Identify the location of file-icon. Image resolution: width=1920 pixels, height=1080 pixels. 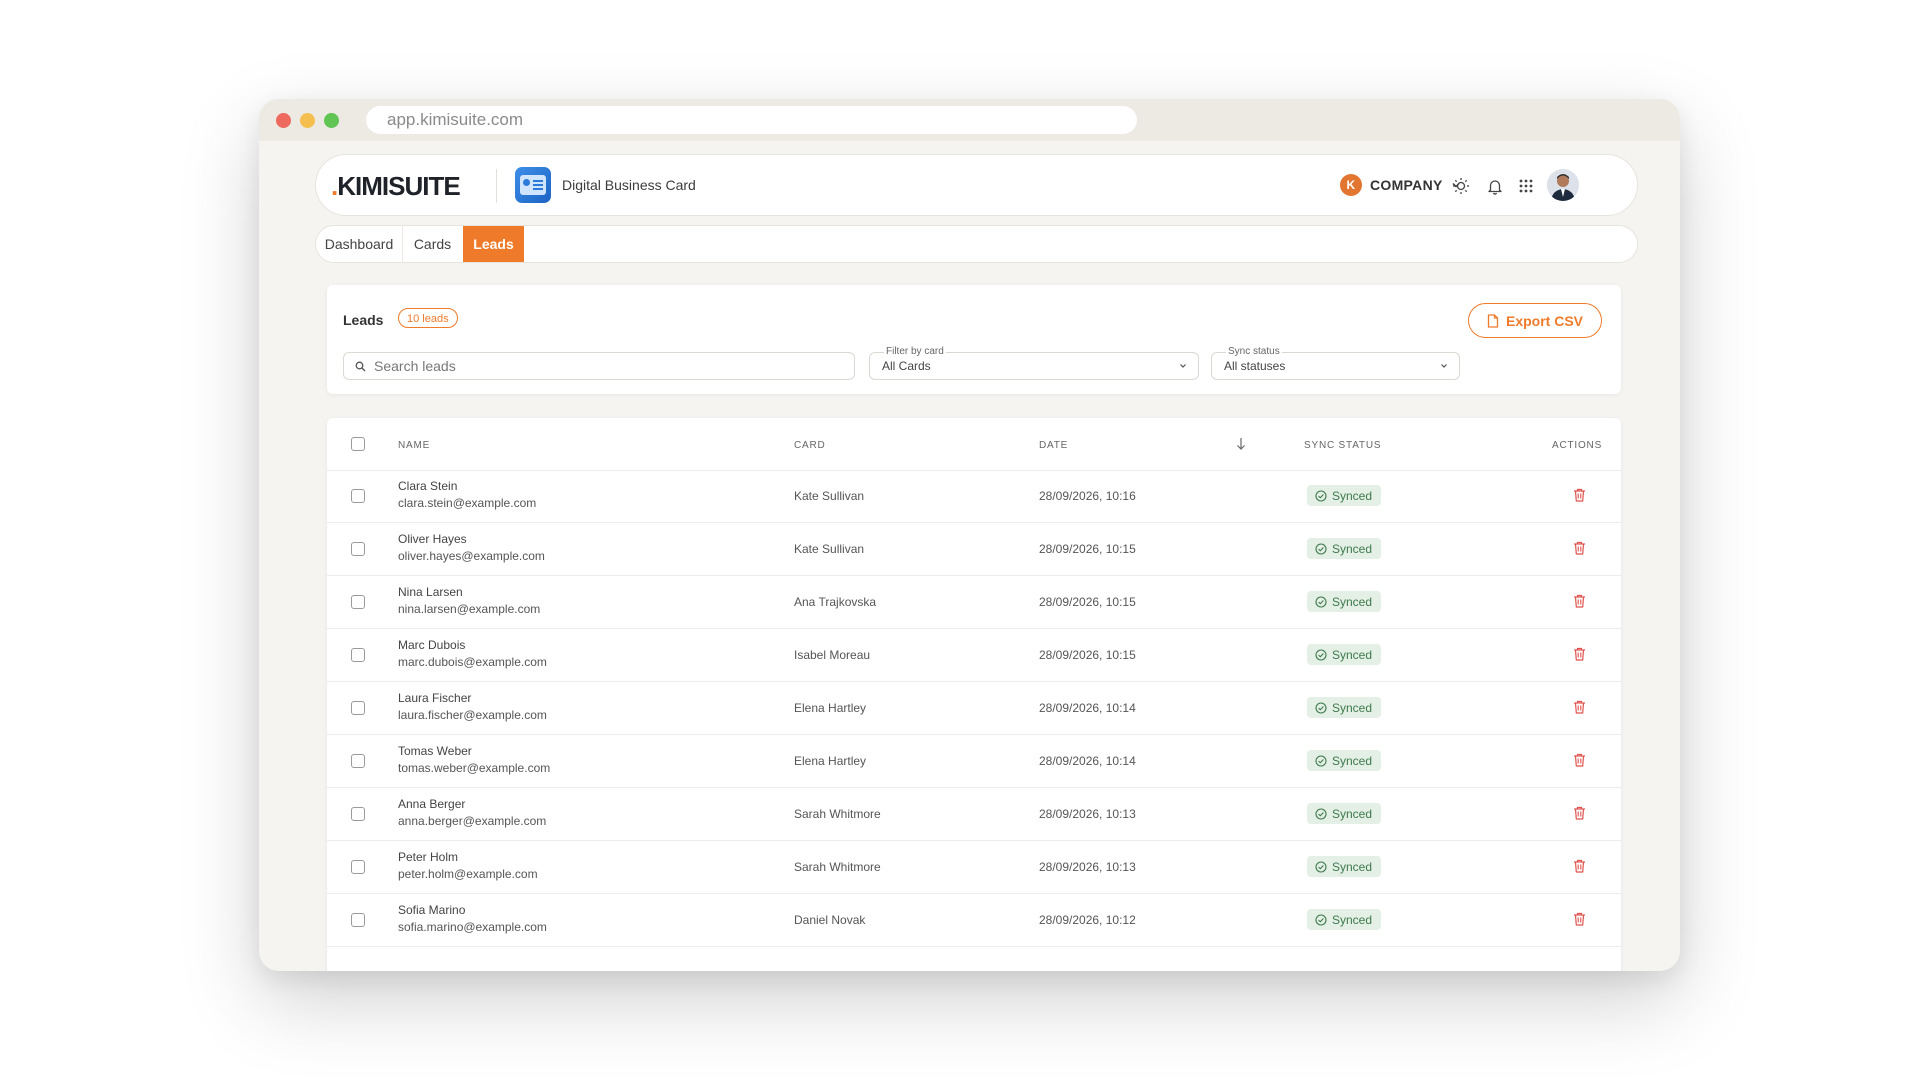
(1493, 320).